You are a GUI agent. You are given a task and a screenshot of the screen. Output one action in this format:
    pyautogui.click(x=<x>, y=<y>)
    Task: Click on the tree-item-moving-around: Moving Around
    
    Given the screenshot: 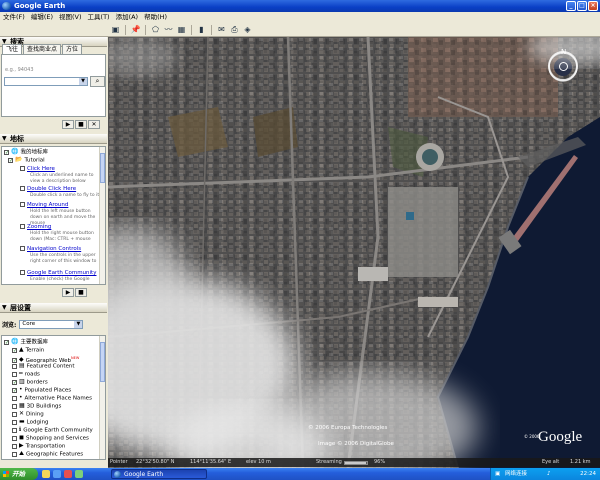 What is the action you would take?
    pyautogui.click(x=44, y=205)
    